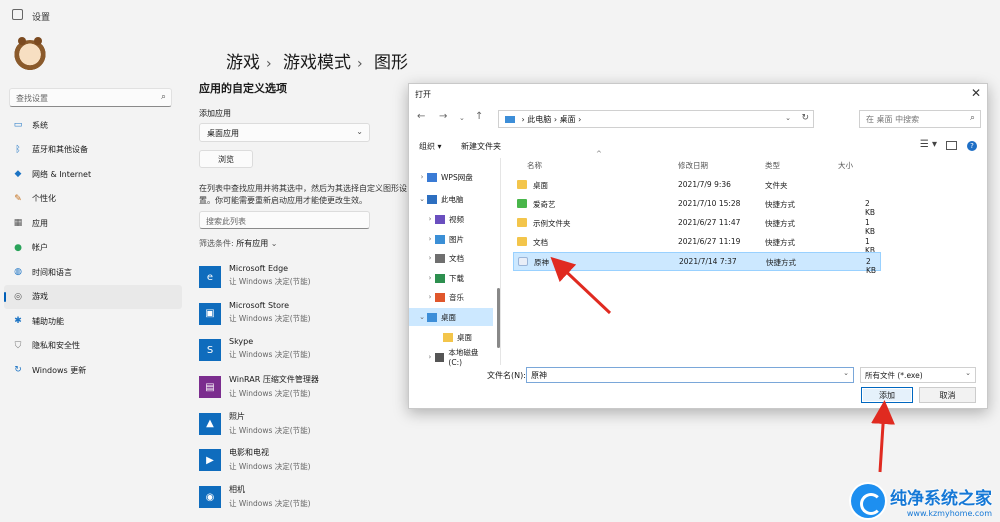  What do you see at coordinates (506, 375) in the screenshot?
I see `filename-label: 文件名(N):` at bounding box center [506, 375].